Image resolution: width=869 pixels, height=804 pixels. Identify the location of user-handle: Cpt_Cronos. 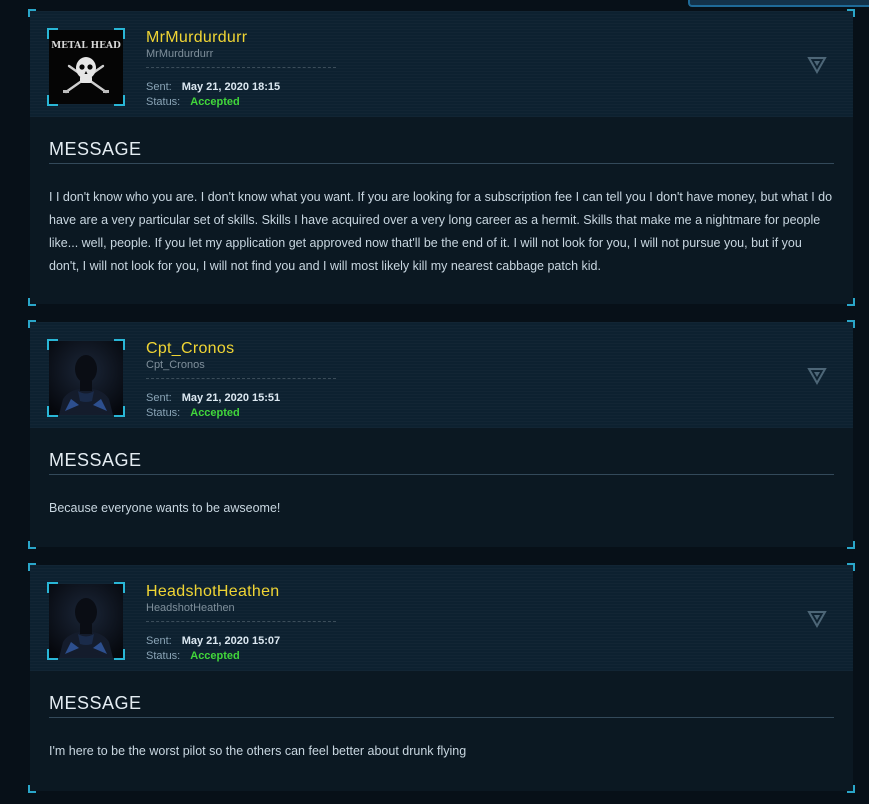
(175, 365).